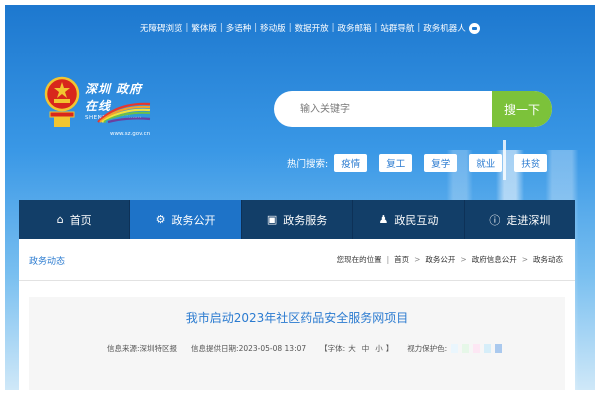 The height and width of the screenshot is (400, 600). Describe the element at coordinates (474, 28) in the screenshot. I see `robot-icon` at that location.